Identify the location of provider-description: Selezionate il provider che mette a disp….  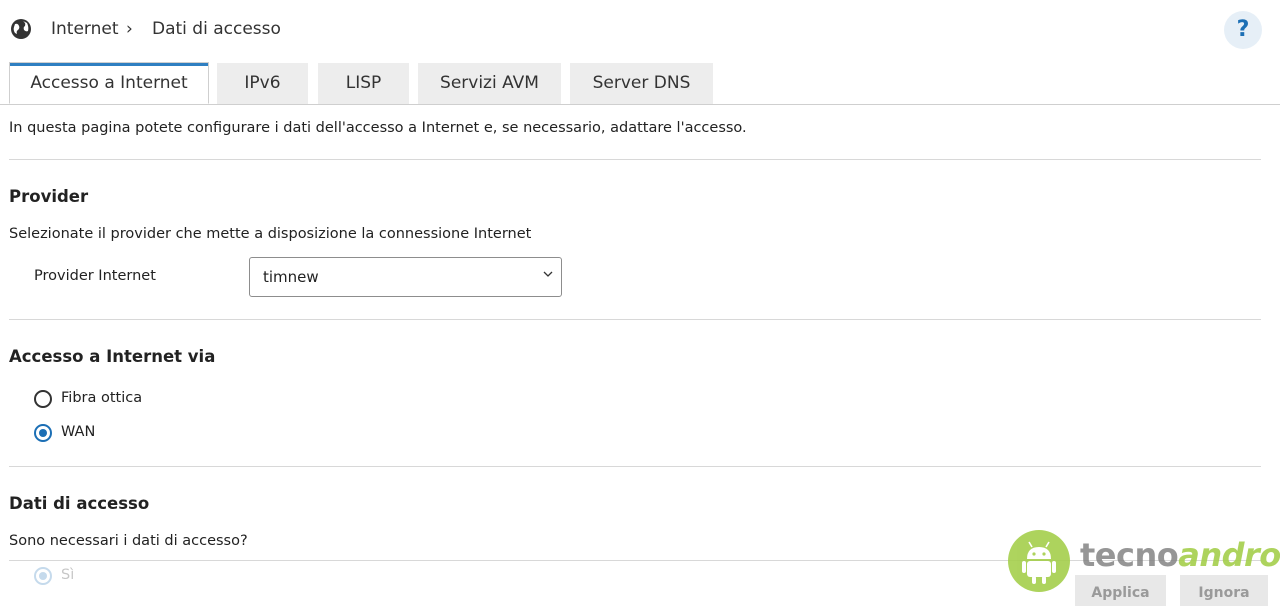
(270, 234).